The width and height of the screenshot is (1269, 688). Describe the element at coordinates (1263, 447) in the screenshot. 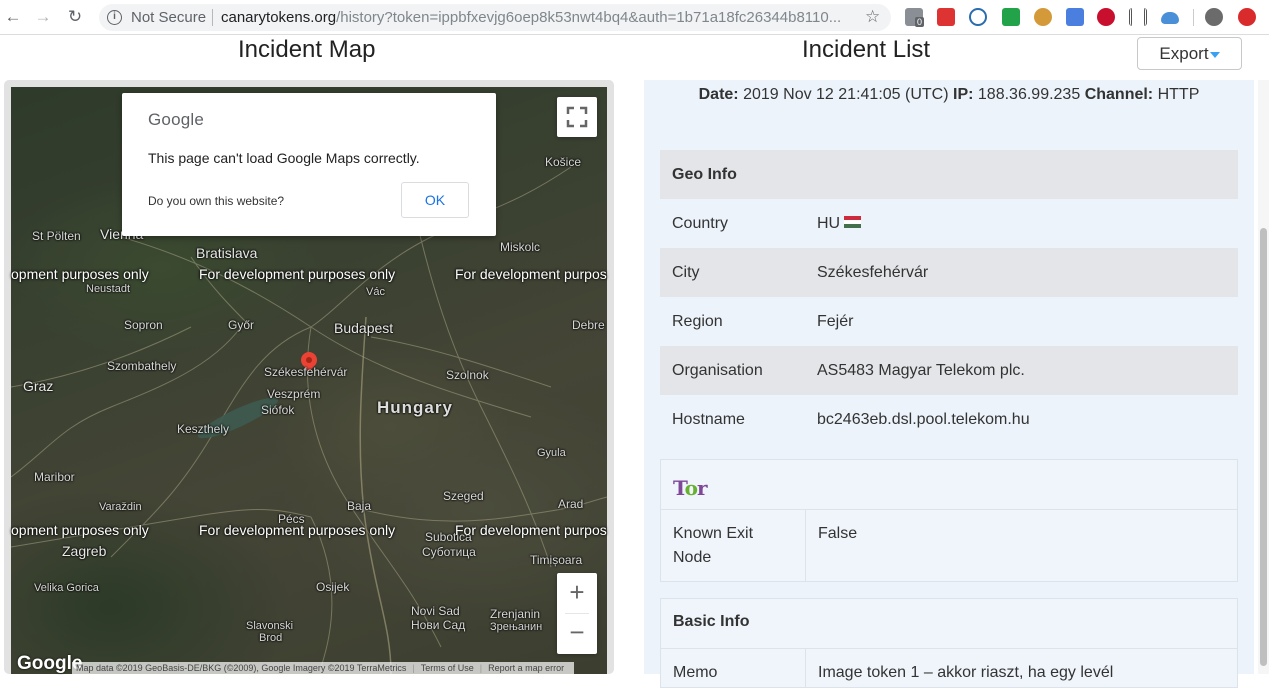

I see `scrollbar-thumb` at that location.